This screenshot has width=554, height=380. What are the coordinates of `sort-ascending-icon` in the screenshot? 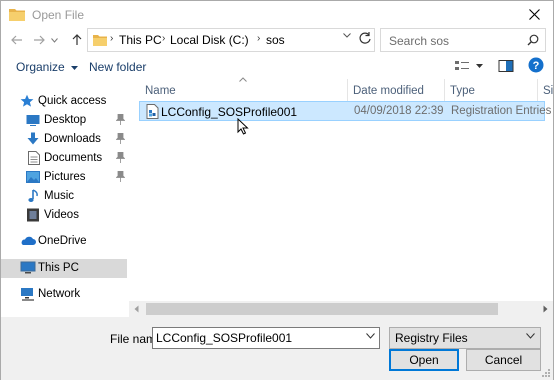 It's located at (243, 79).